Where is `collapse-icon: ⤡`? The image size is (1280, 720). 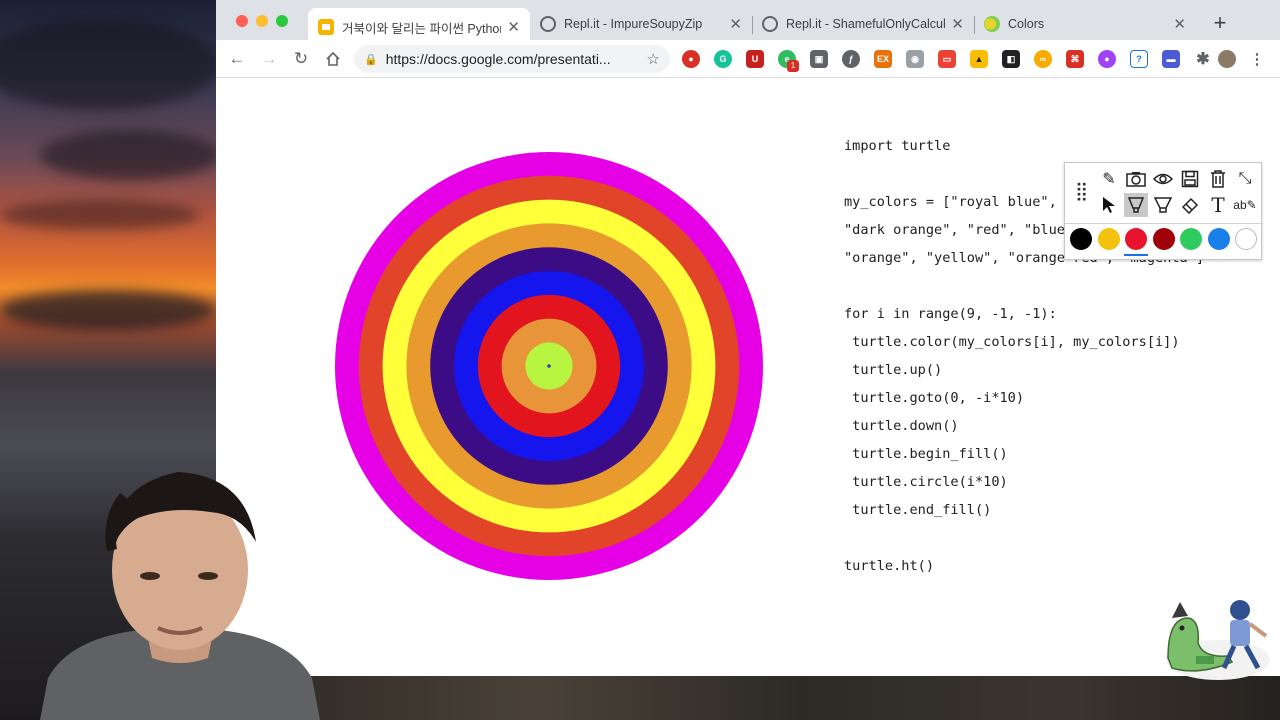
collapse-icon: ⤡ is located at coordinates (1245, 179).